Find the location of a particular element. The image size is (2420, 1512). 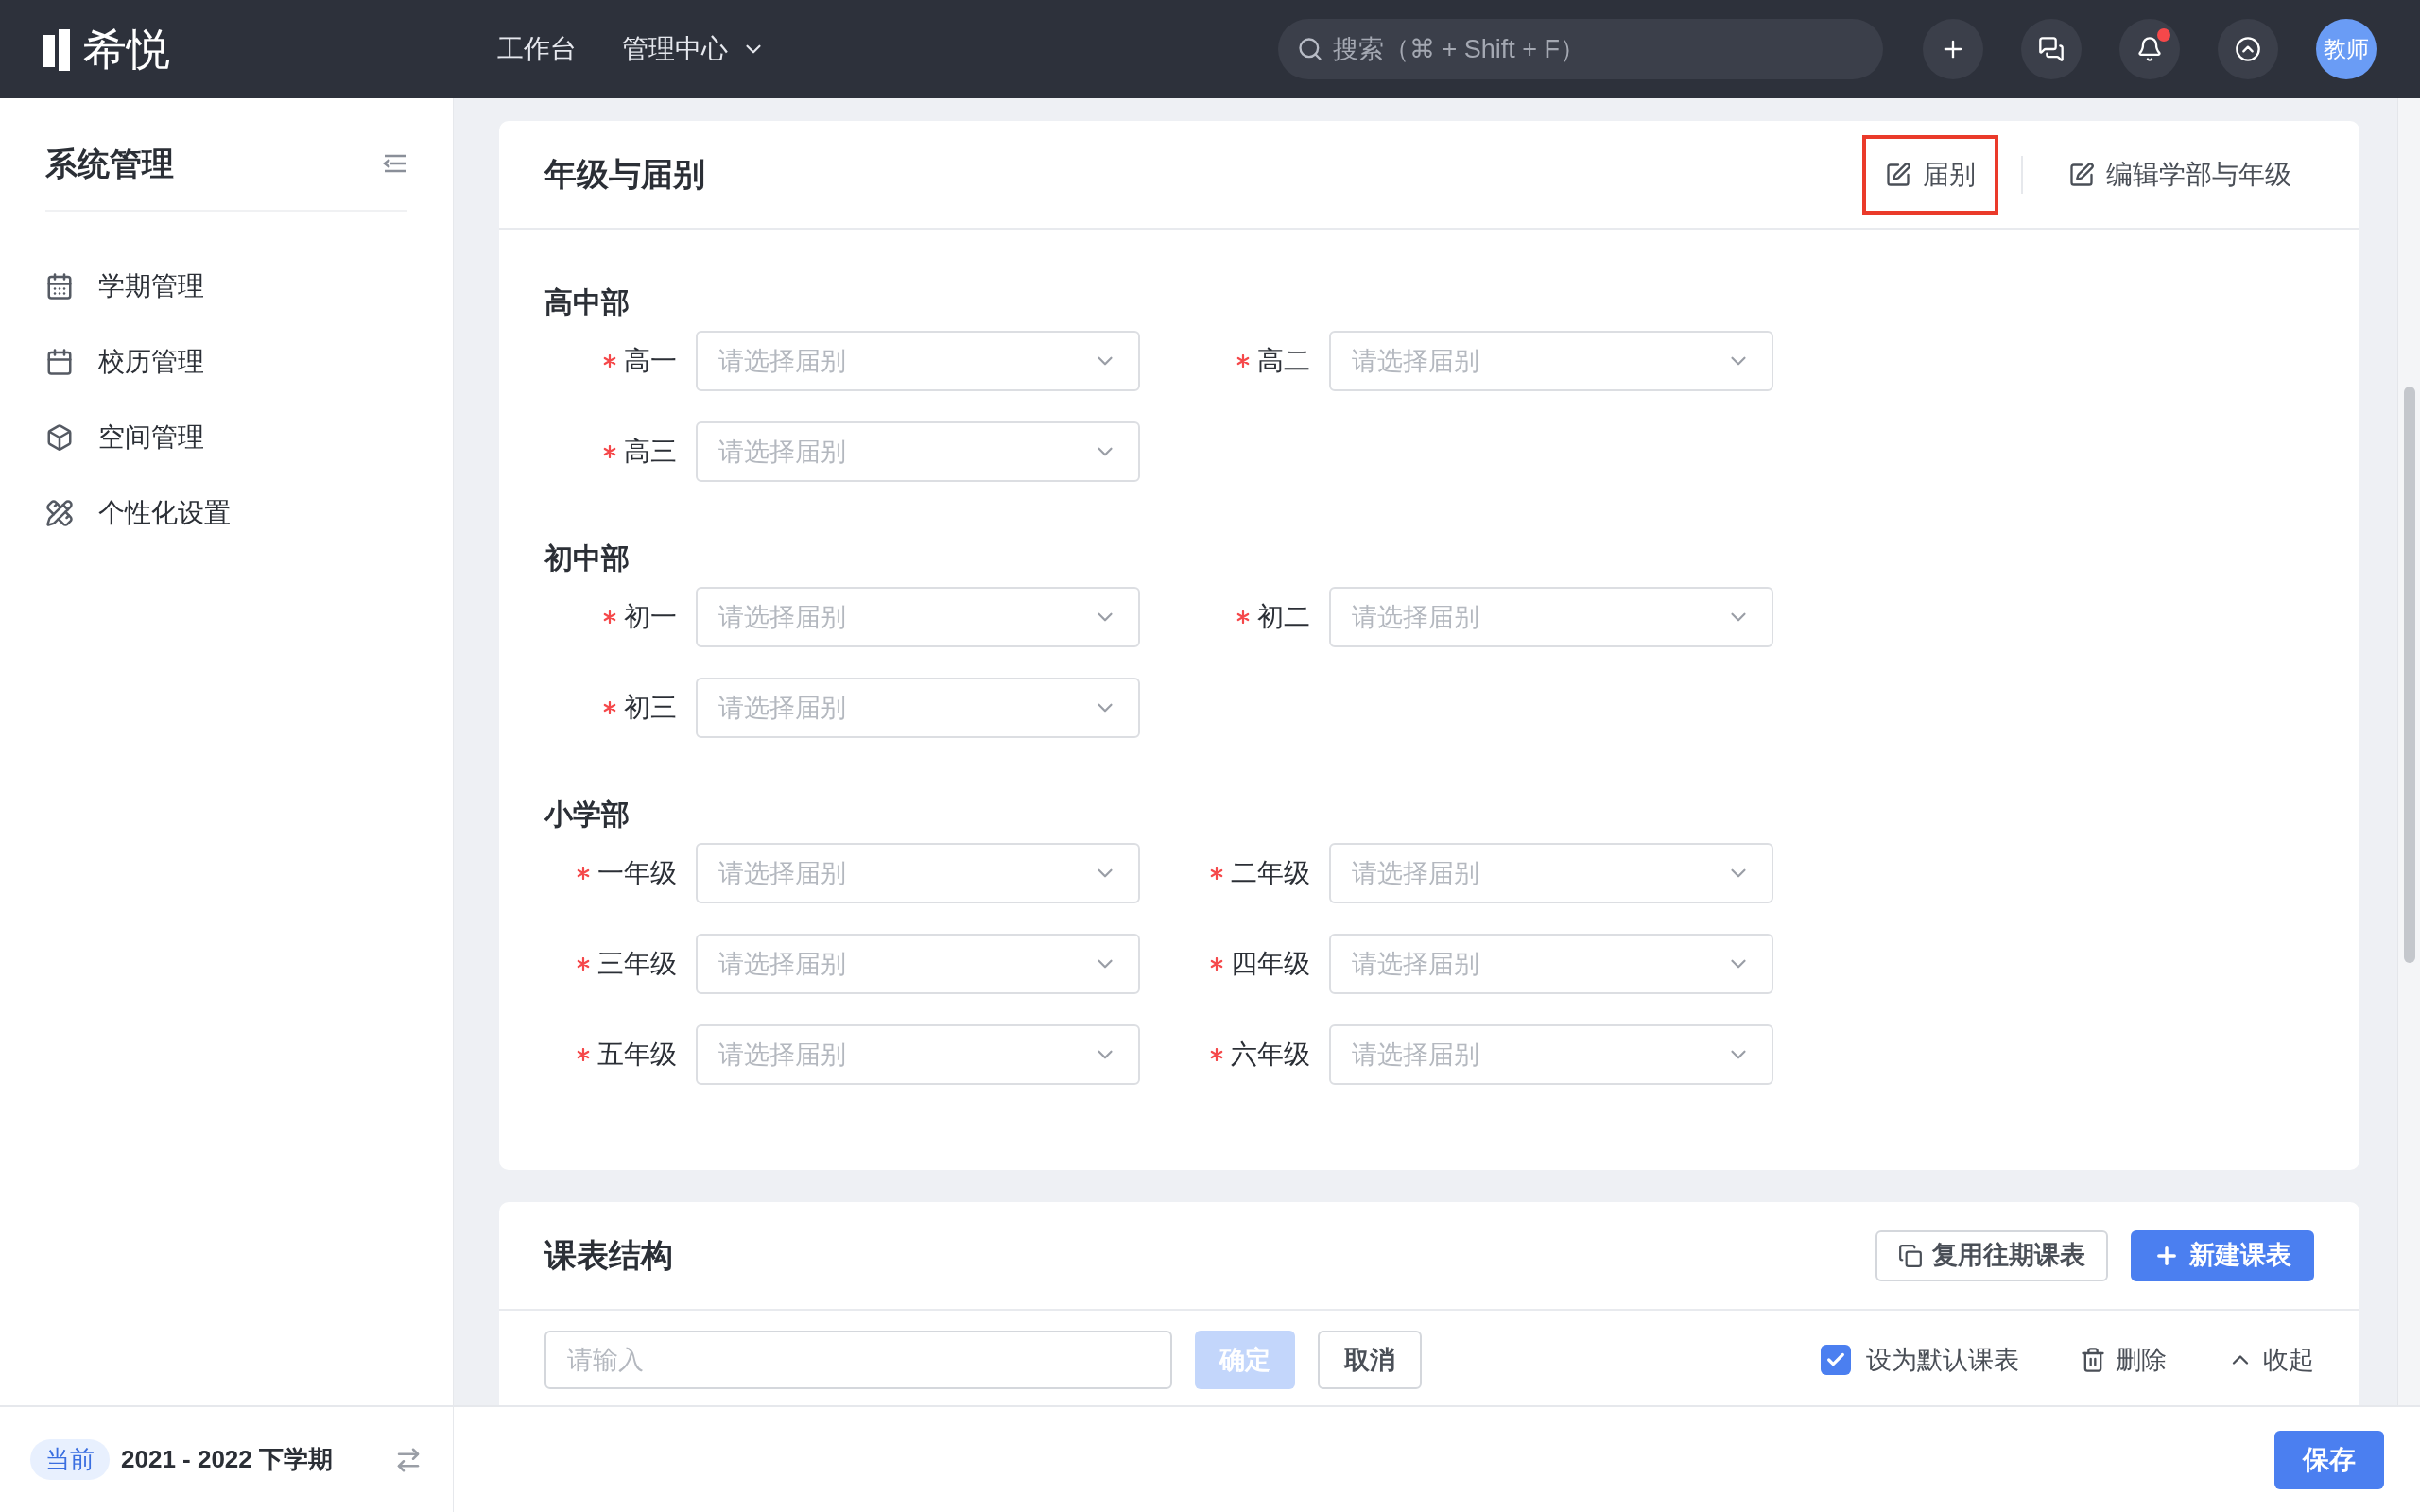

sidebar-item: 空间管理 is located at coordinates (226, 437).